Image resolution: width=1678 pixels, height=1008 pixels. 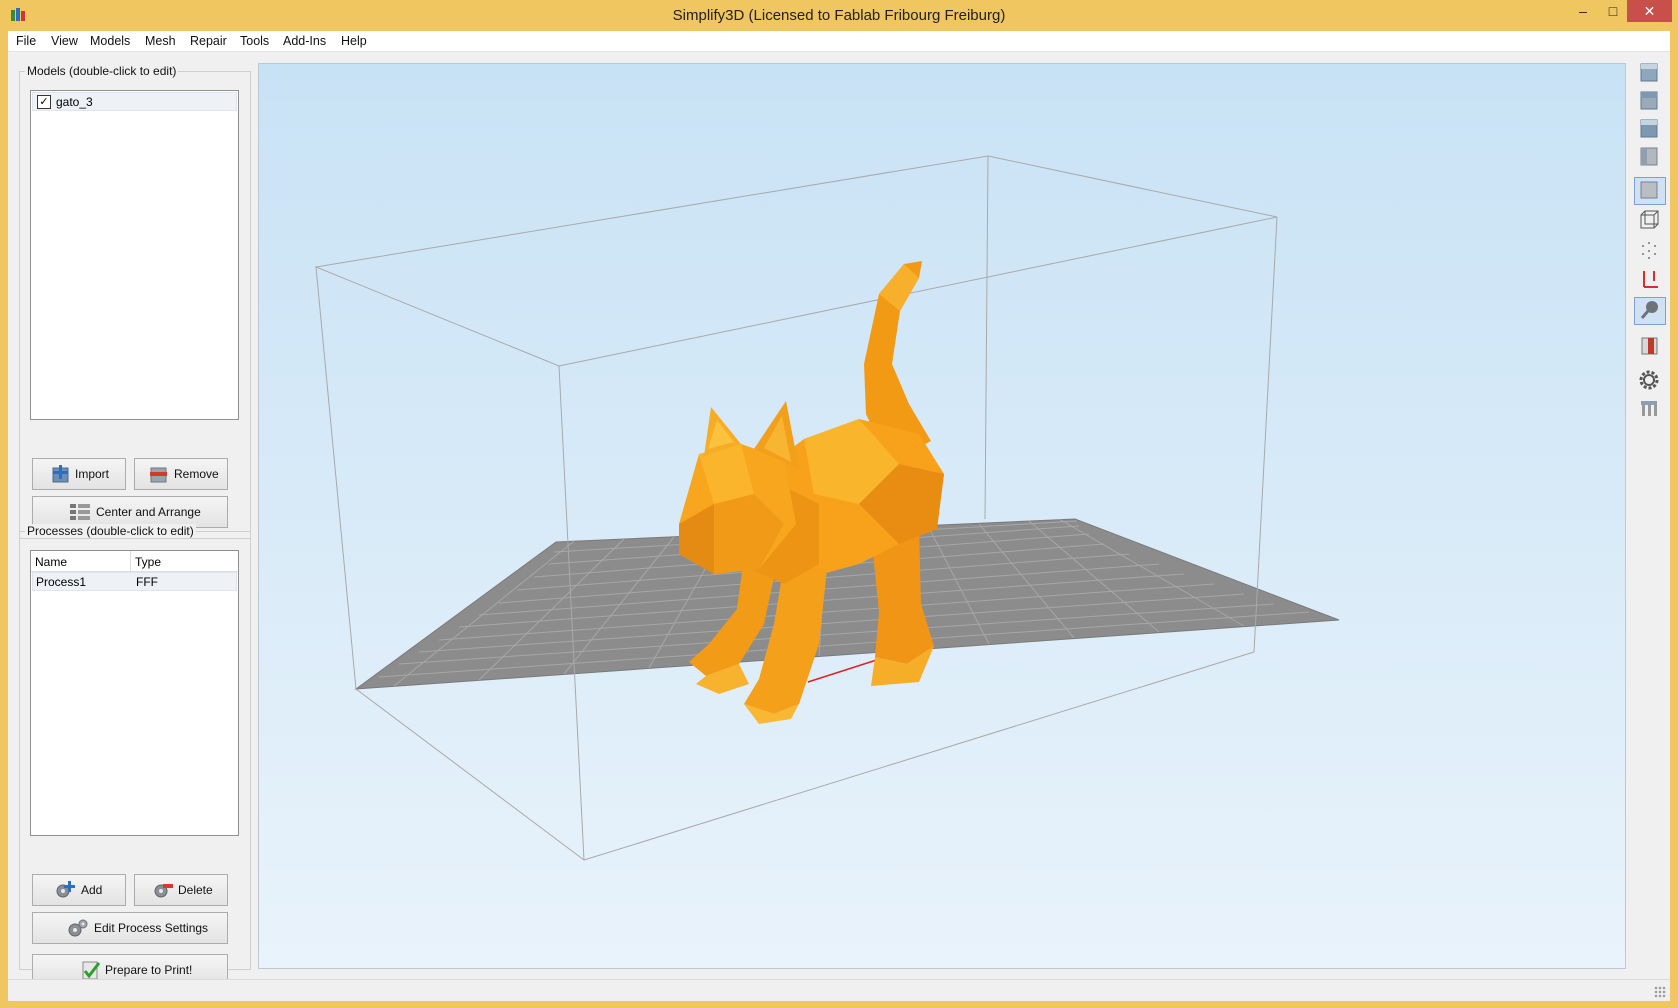 What do you see at coordinates (65, 889) in the screenshot?
I see `add-gears-icon` at bounding box center [65, 889].